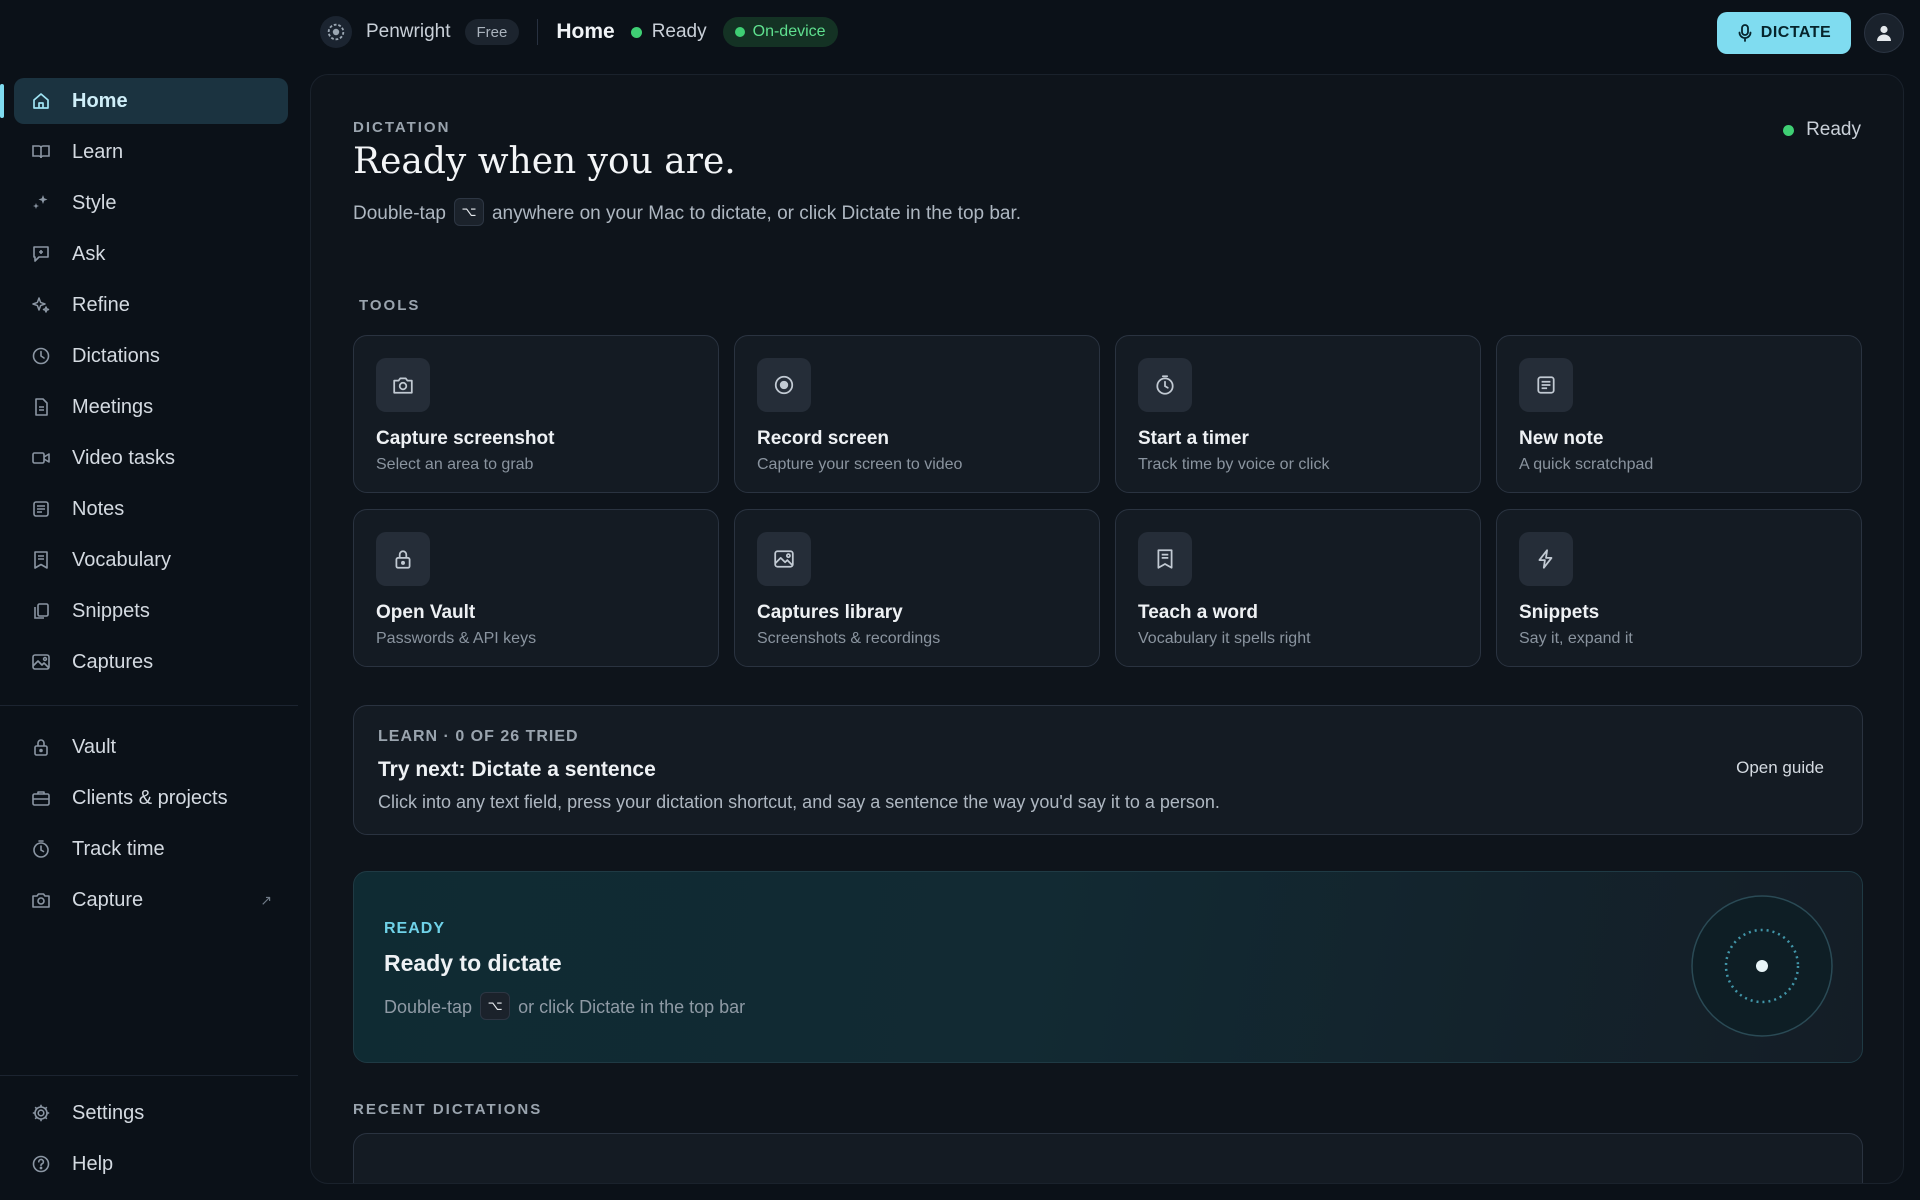 This screenshot has height=1200, width=1920. Describe the element at coordinates (151, 900) in the screenshot. I see `sidebar-item-capture: Capture ↗` at that location.